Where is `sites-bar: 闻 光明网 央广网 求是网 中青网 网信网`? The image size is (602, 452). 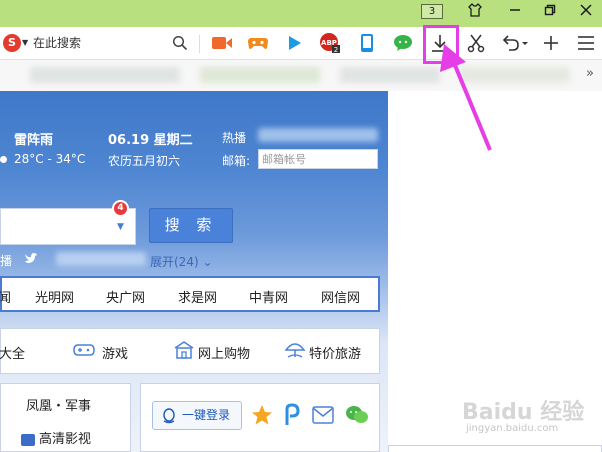
sites-bar: 闻 光明网 央广网 求是网 中青网 网信网 is located at coordinates (190, 294).